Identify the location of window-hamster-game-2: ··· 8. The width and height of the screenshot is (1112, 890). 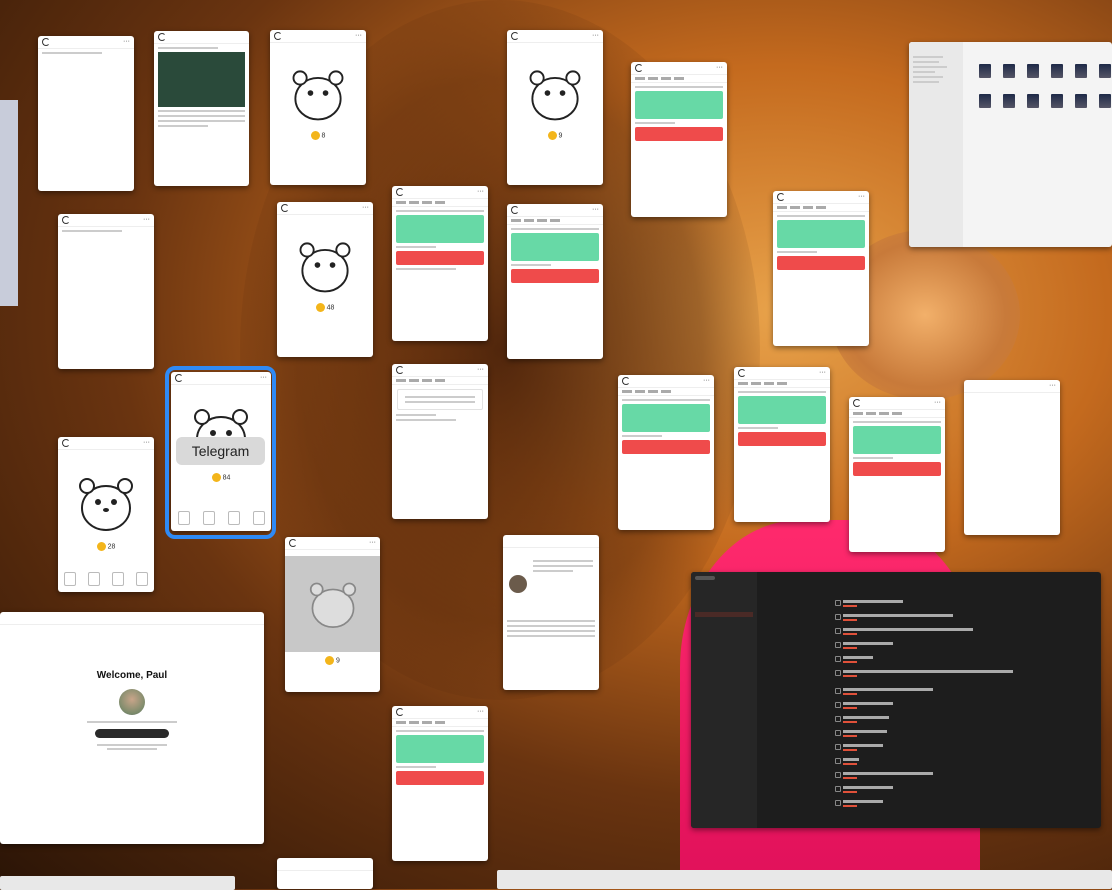
(318, 107).